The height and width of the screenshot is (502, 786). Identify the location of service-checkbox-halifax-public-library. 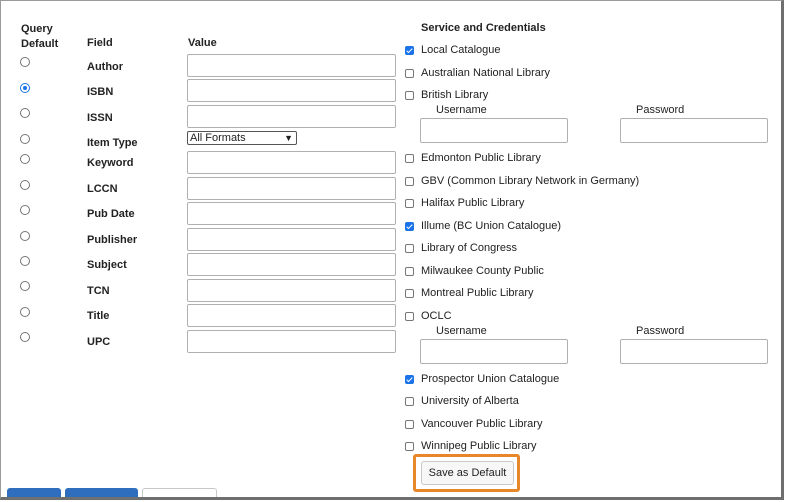
(409, 203).